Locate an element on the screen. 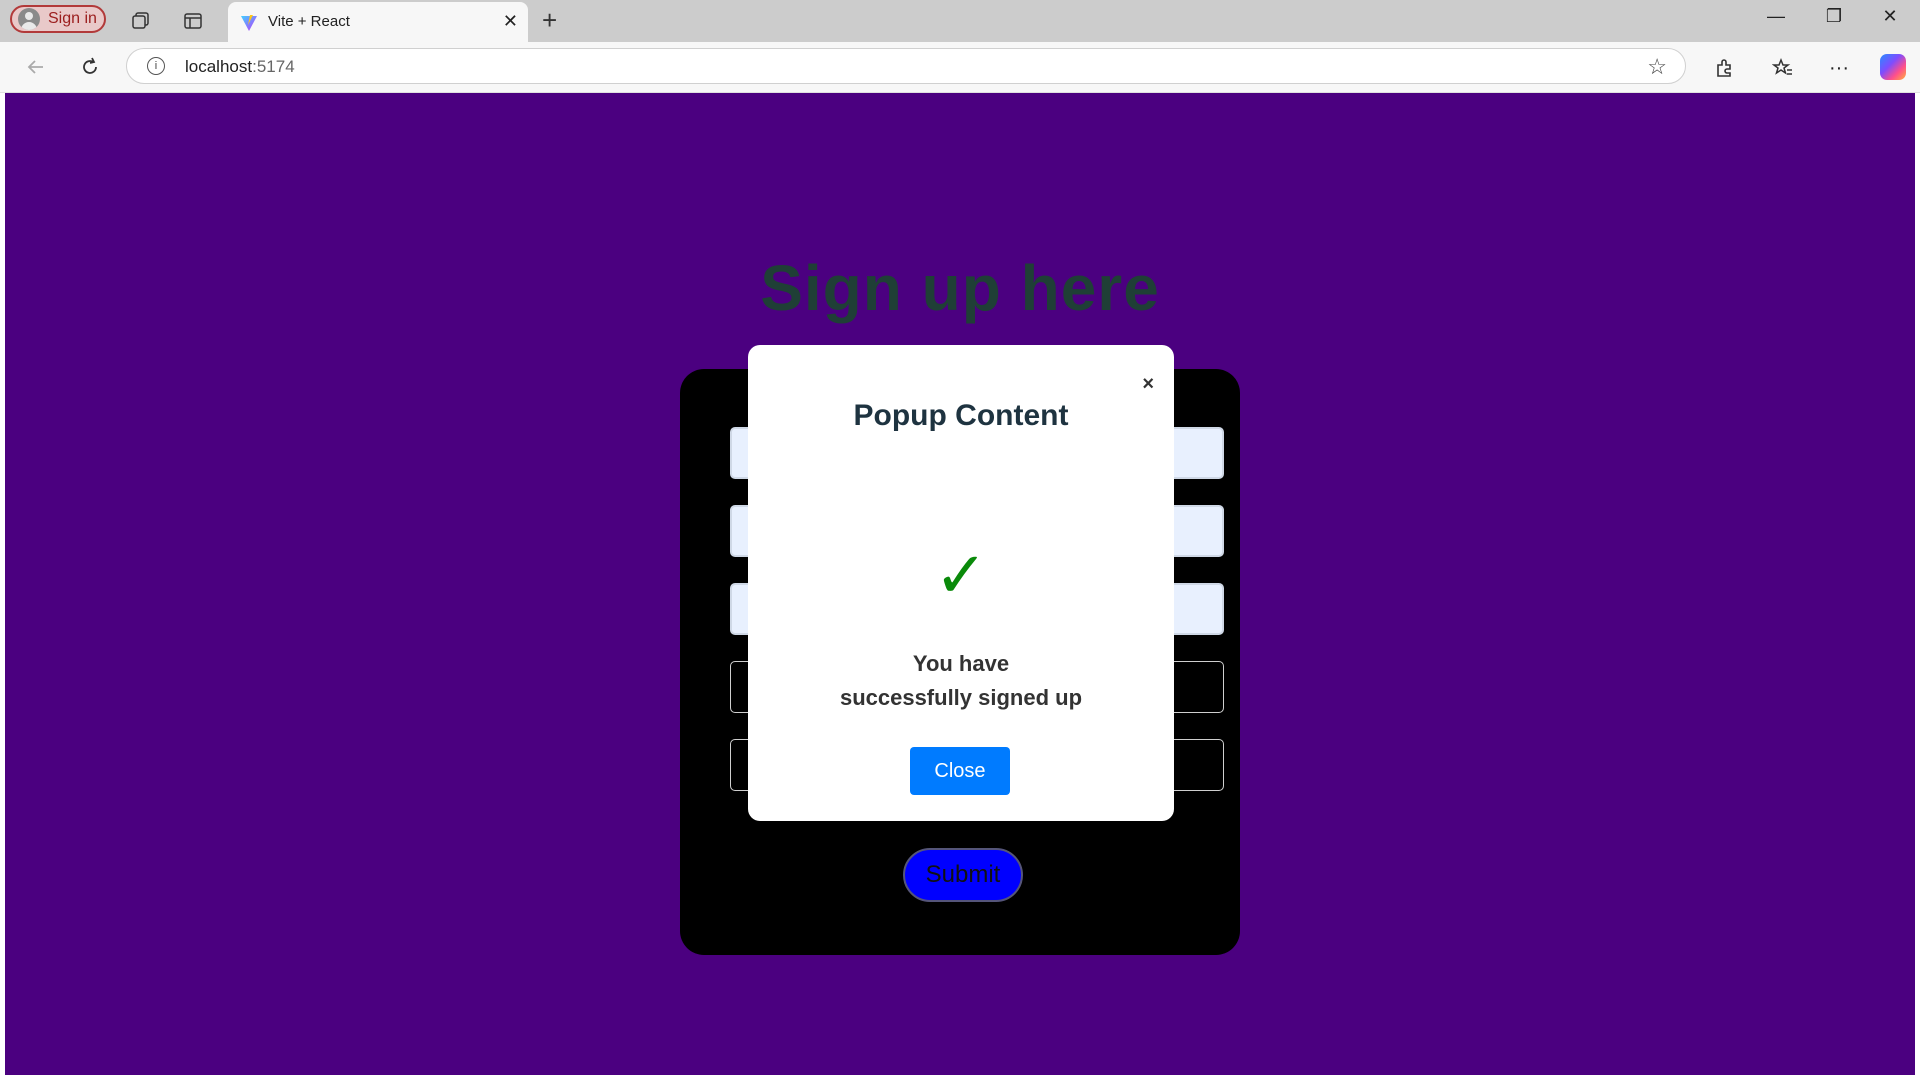 The height and width of the screenshot is (1080, 1920). submit-button: Submit is located at coordinates (963, 875).